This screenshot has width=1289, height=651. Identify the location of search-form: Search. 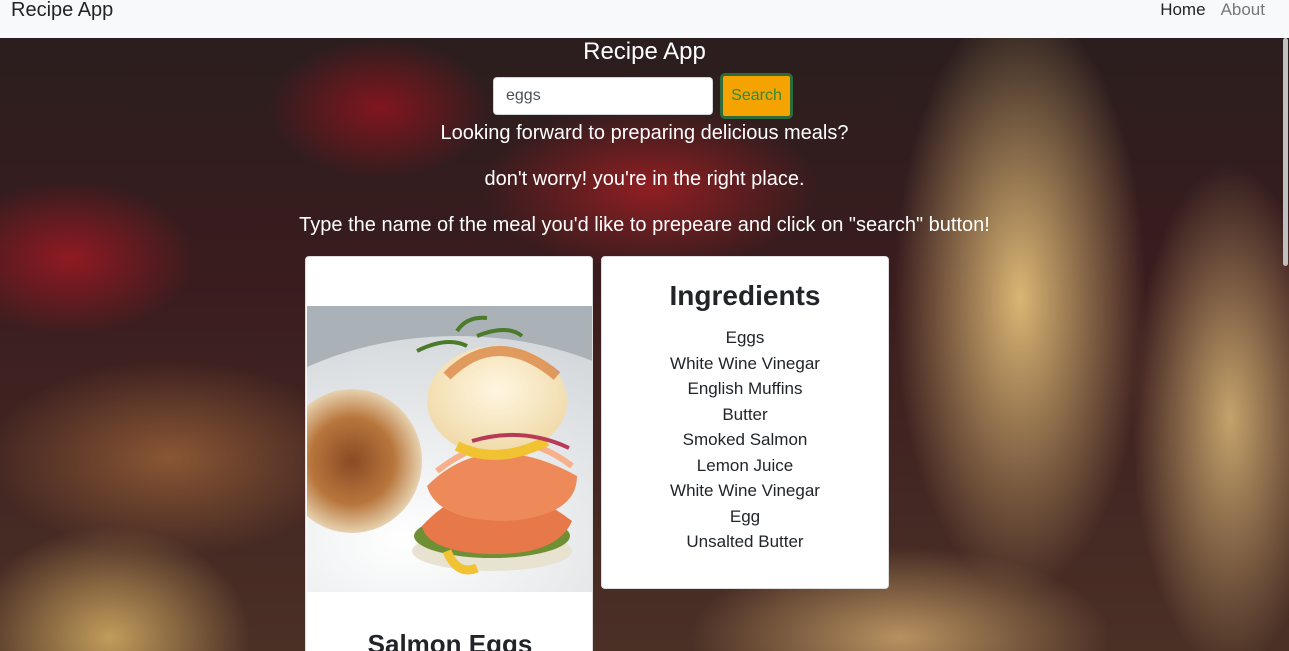
(643, 96).